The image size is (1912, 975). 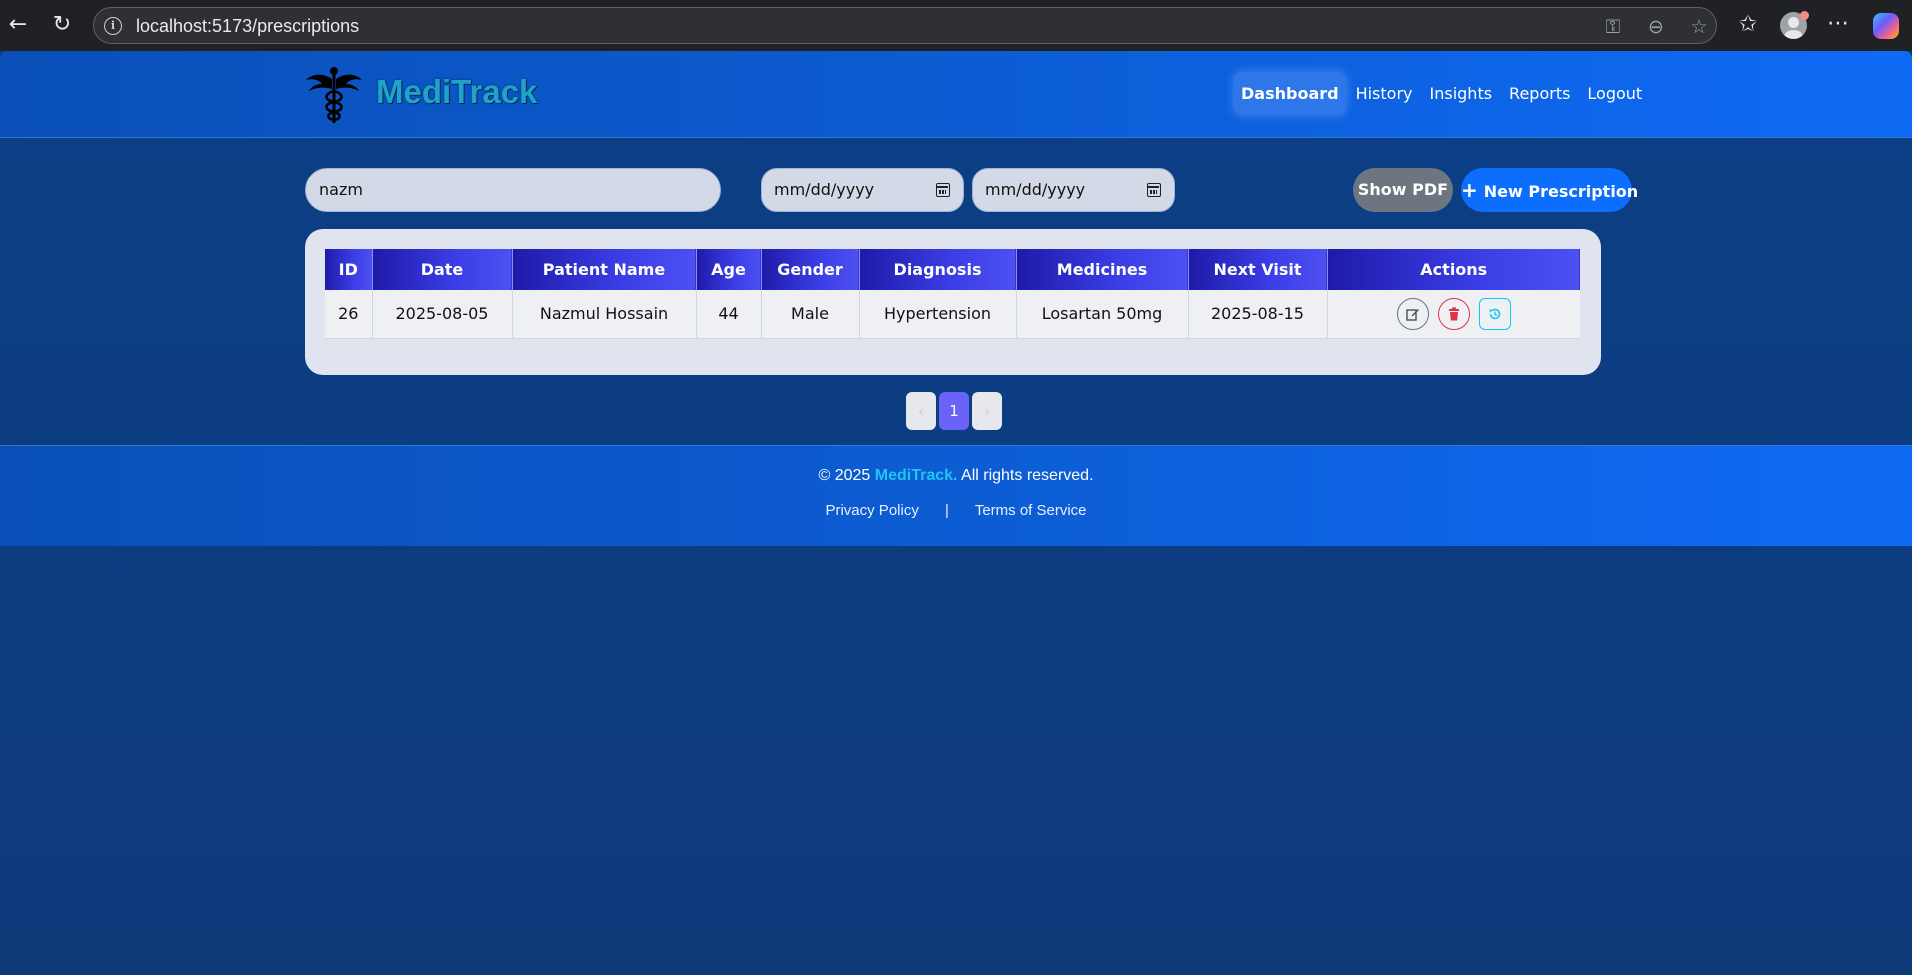 What do you see at coordinates (1031, 510) in the screenshot?
I see `terms-of-service-link: Terms of Service` at bounding box center [1031, 510].